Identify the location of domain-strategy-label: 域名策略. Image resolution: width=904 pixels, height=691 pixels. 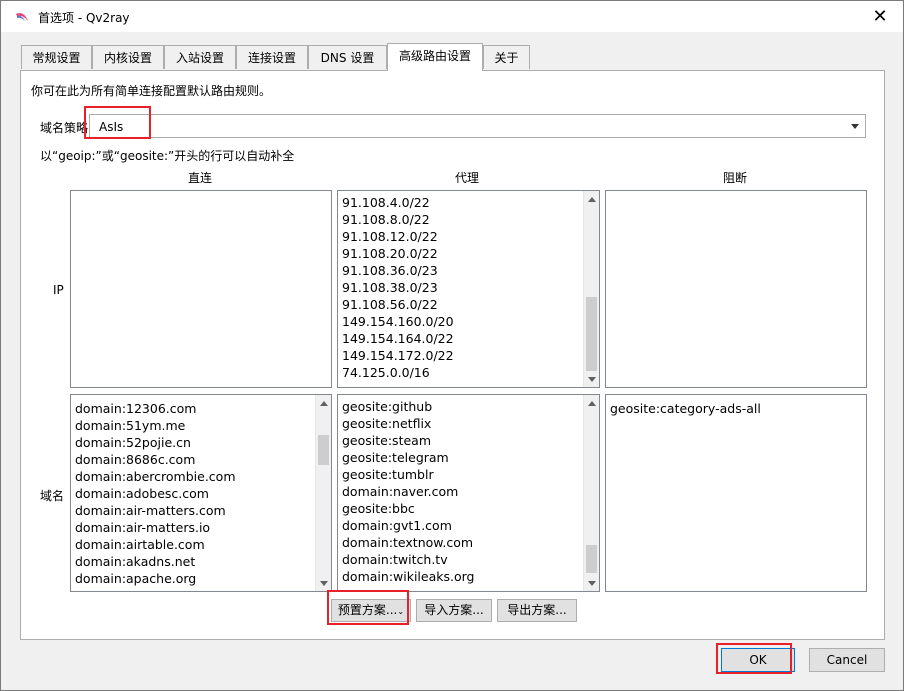
(64, 128).